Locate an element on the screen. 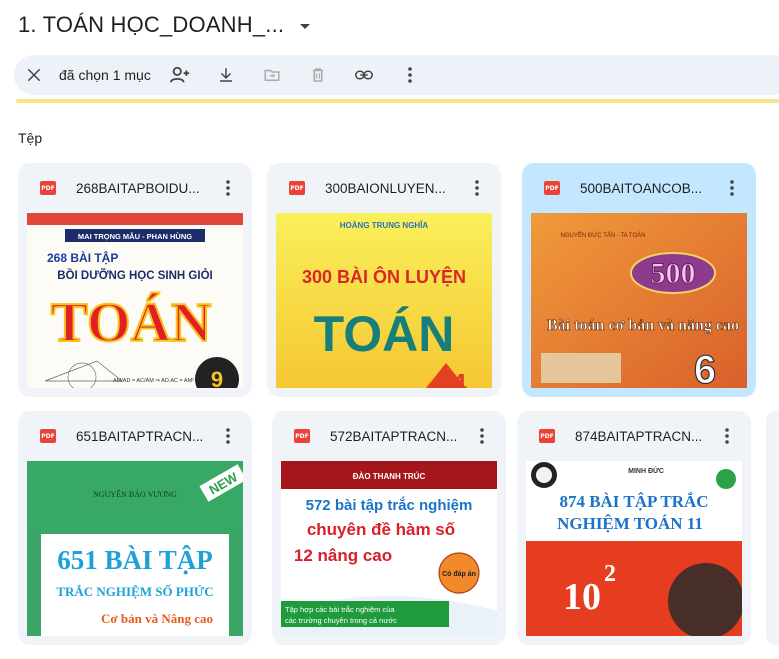 The height and width of the screenshot is (659, 779). section-label: Tệp is located at coordinates (30, 138).